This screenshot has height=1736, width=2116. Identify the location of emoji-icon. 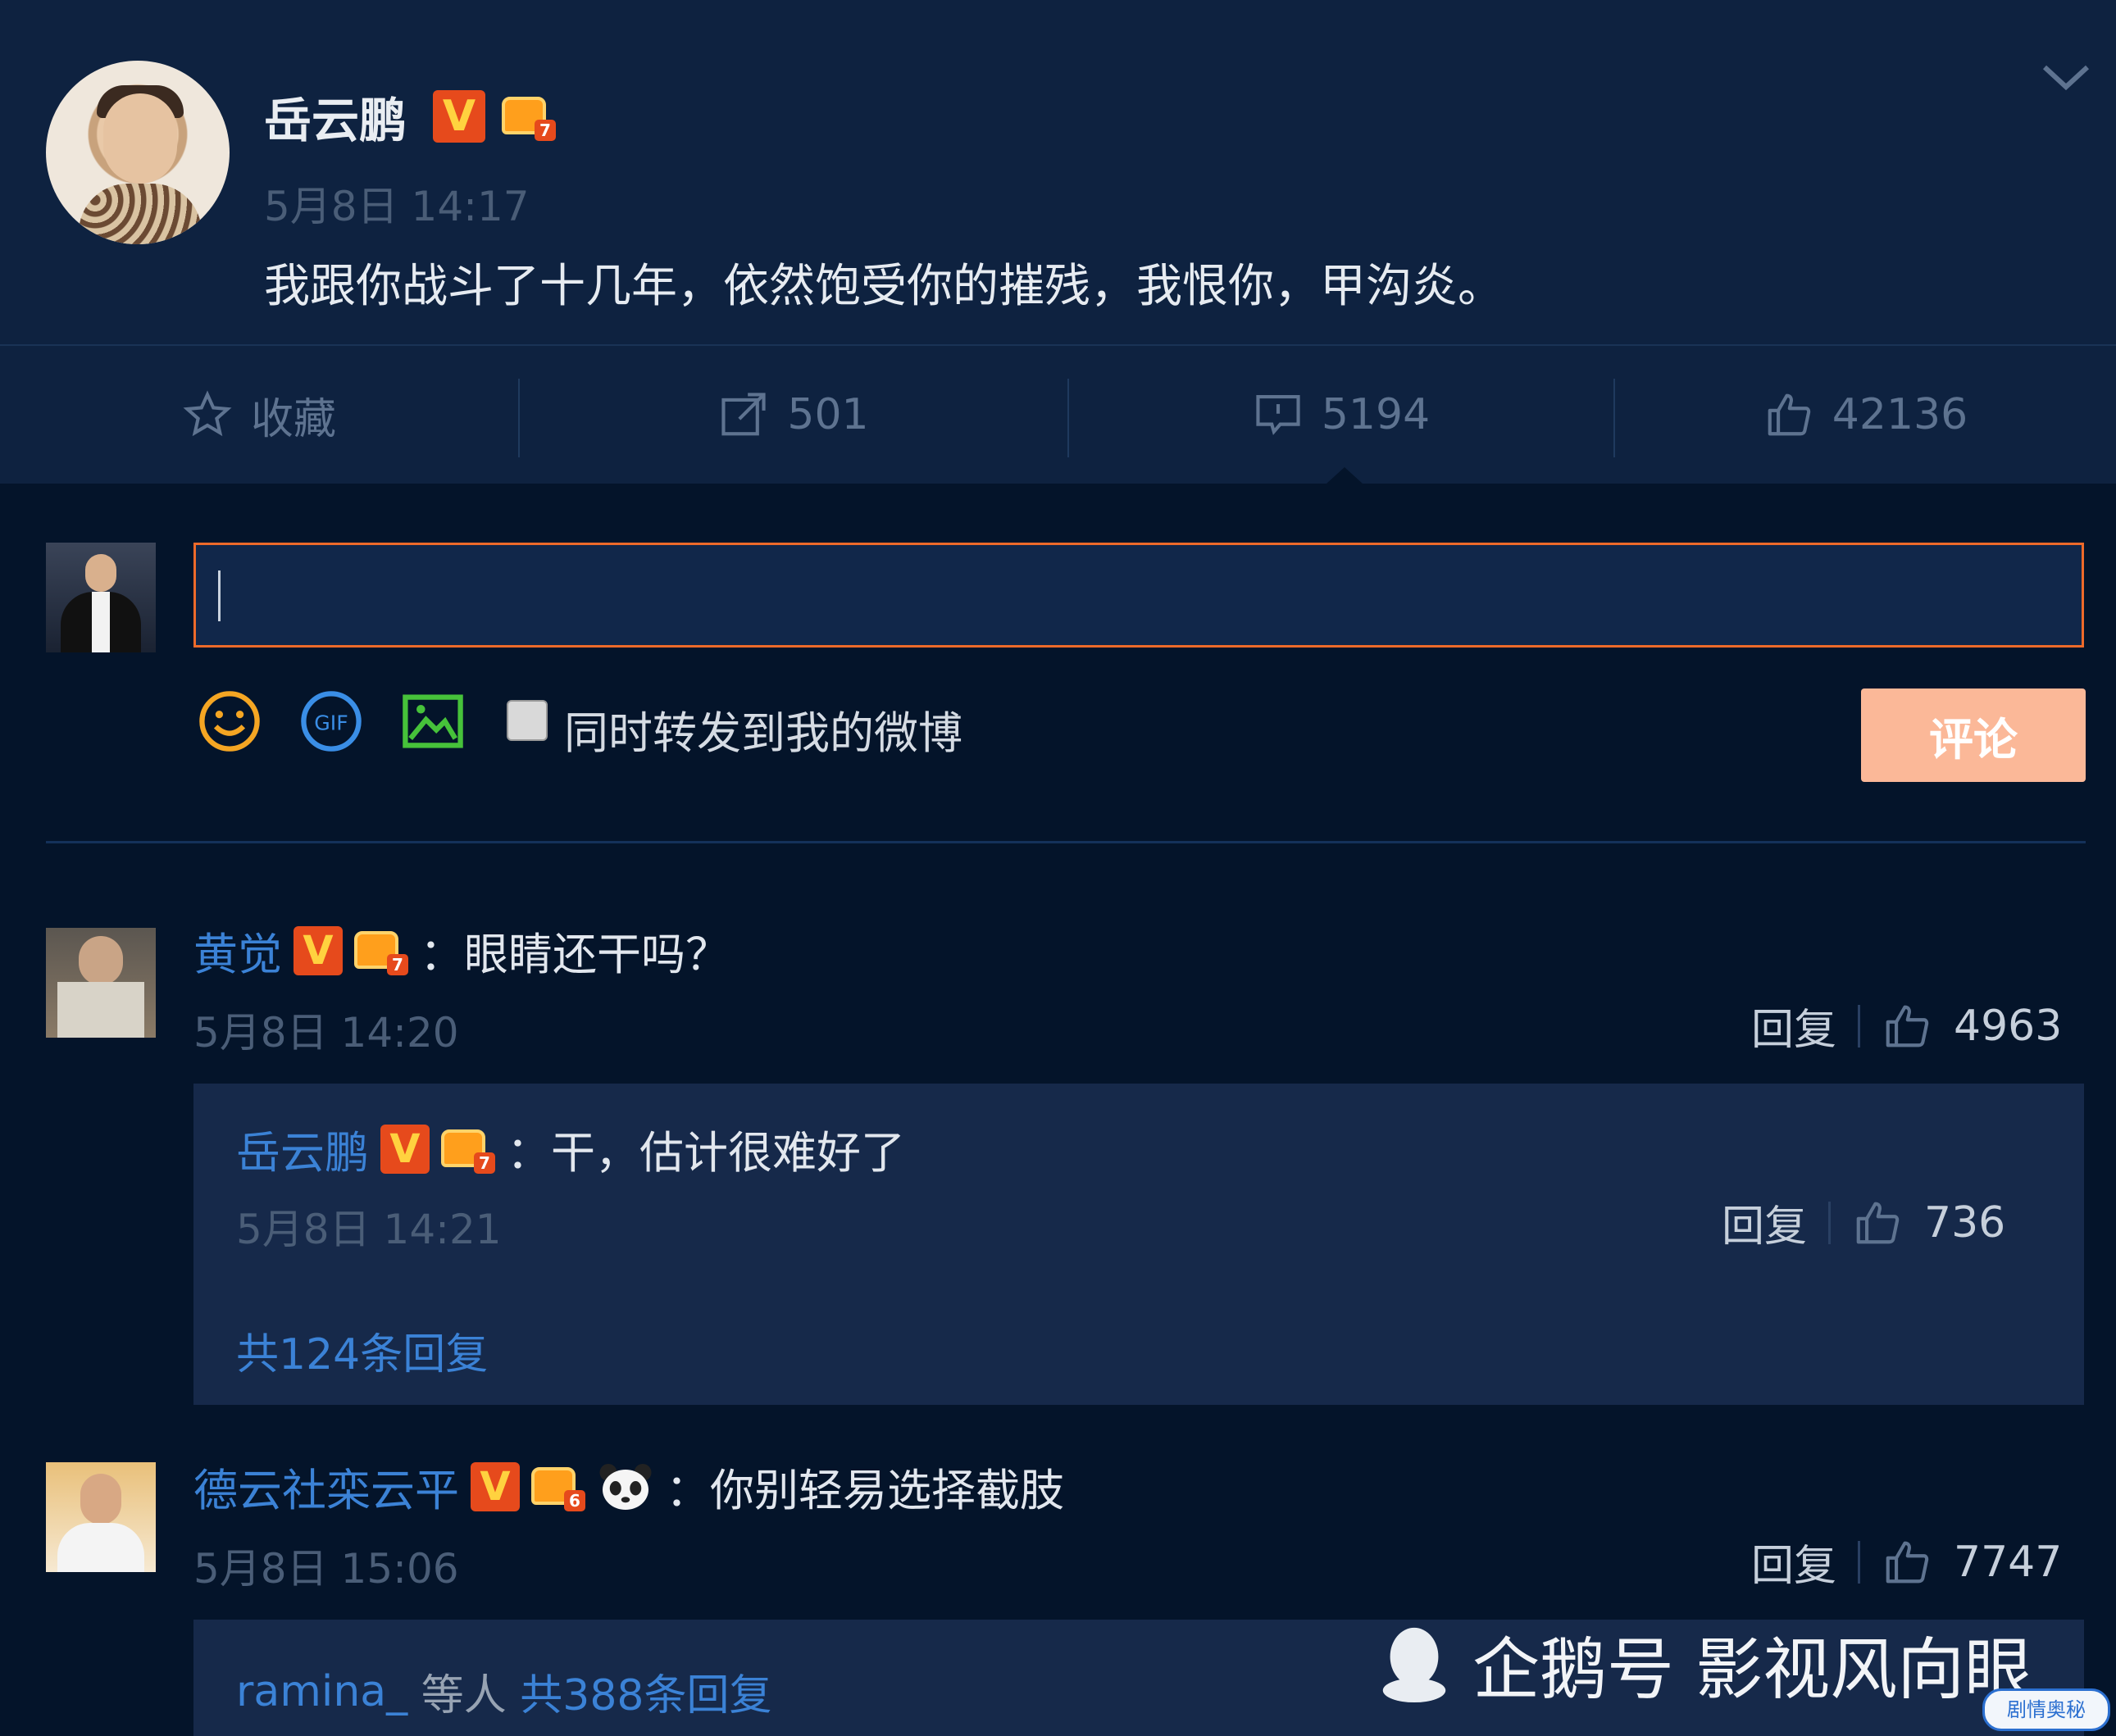
(229, 721).